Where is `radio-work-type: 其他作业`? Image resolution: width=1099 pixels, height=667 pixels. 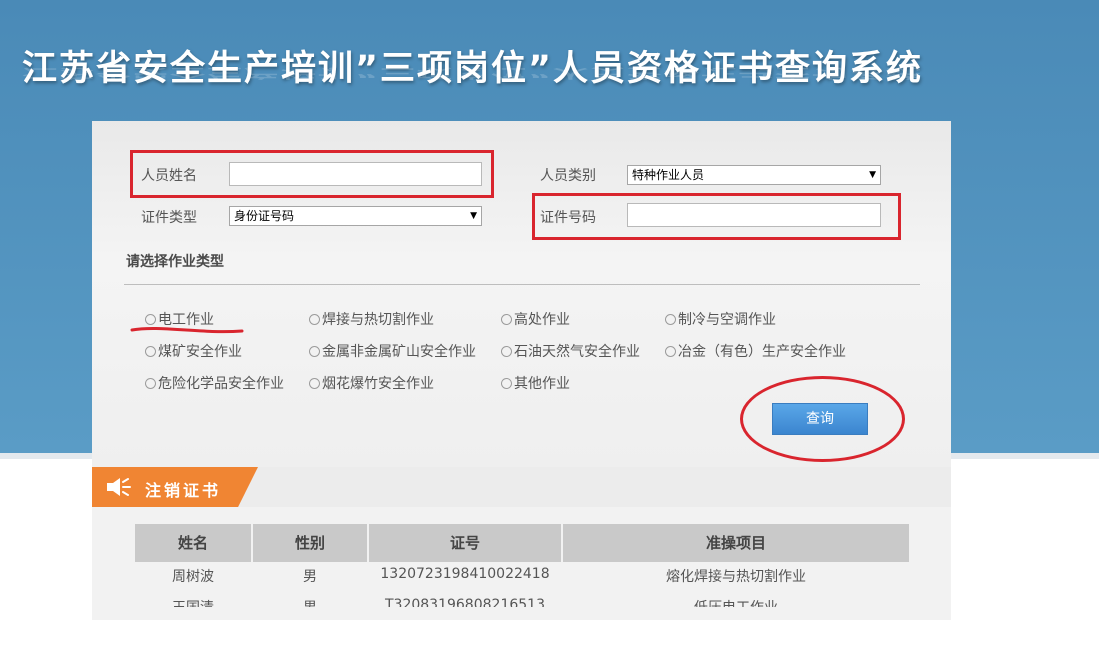 radio-work-type: 其他作业 is located at coordinates (535, 383).